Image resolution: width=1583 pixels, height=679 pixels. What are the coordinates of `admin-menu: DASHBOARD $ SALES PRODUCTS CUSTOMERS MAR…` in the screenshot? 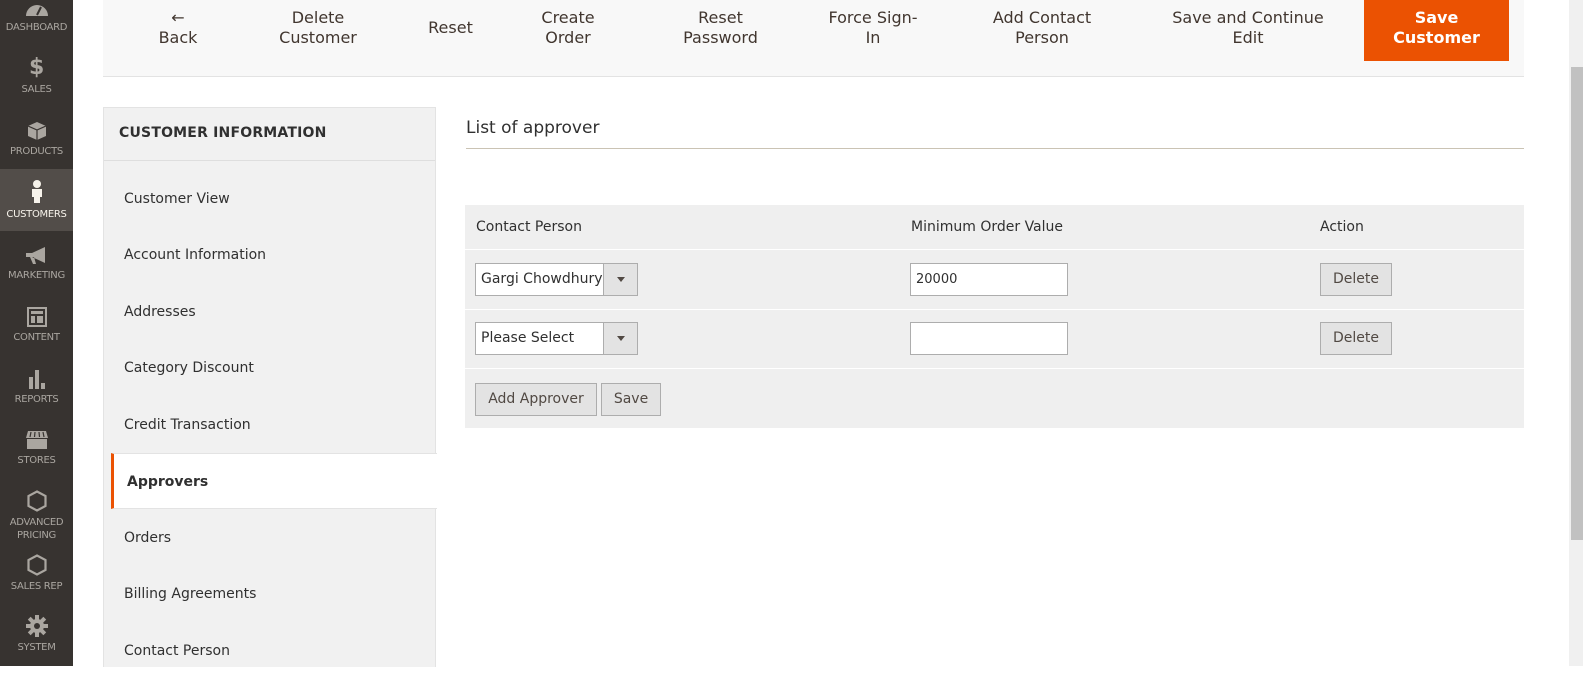 It's located at (36, 333).